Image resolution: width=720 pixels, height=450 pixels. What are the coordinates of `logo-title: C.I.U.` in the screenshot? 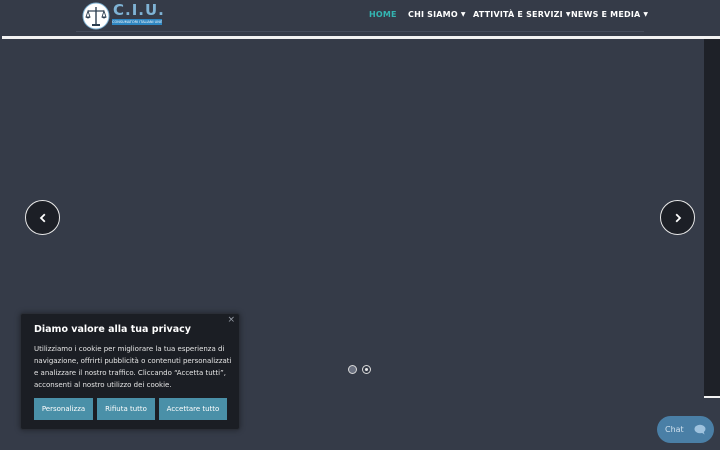 It's located at (139, 10).